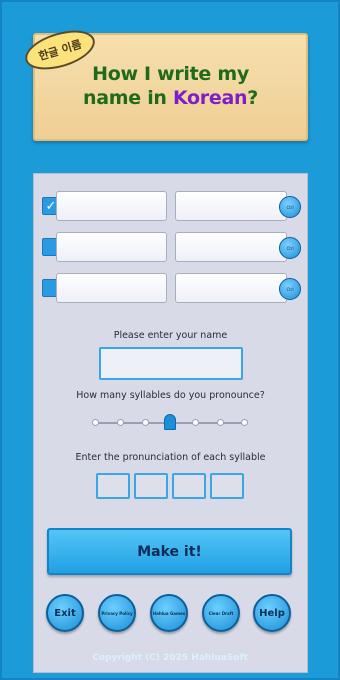 The width and height of the screenshot is (340, 680). What do you see at coordinates (170, 74) in the screenshot?
I see `title-line-1: How I write my` at bounding box center [170, 74].